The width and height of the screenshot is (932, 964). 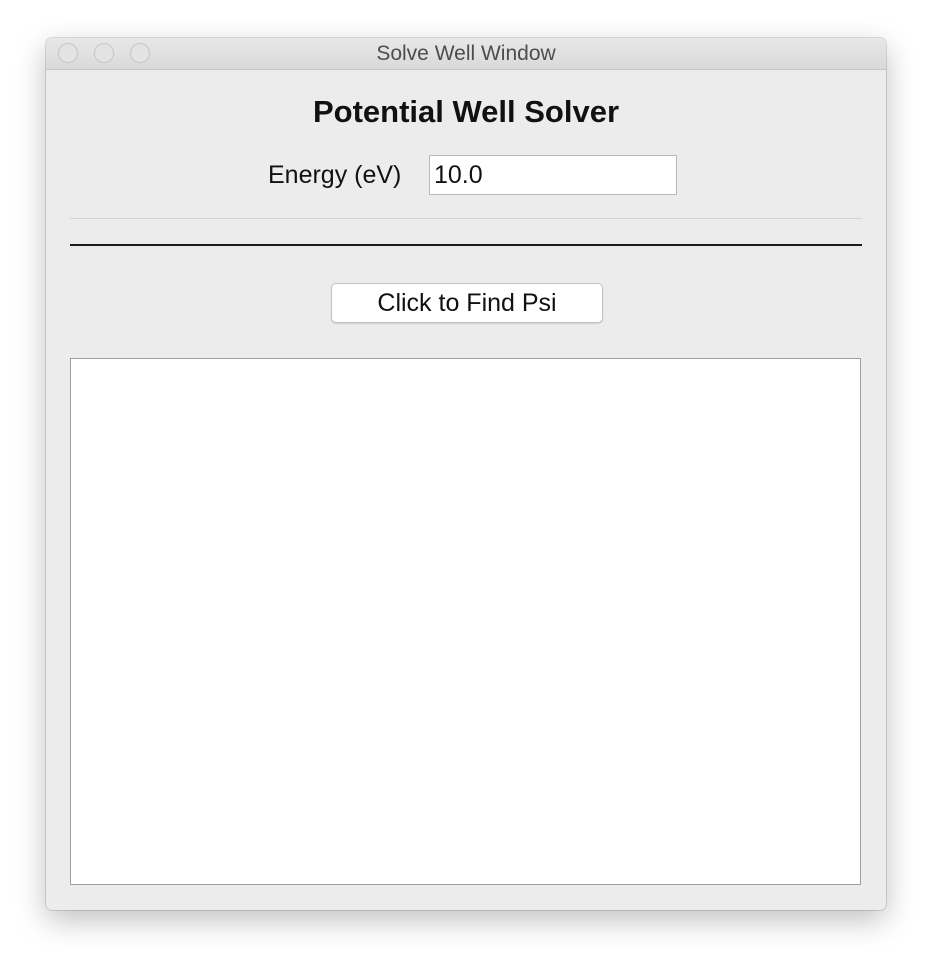 What do you see at coordinates (466, 111) in the screenshot?
I see `page-title: Potential Well Solver` at bounding box center [466, 111].